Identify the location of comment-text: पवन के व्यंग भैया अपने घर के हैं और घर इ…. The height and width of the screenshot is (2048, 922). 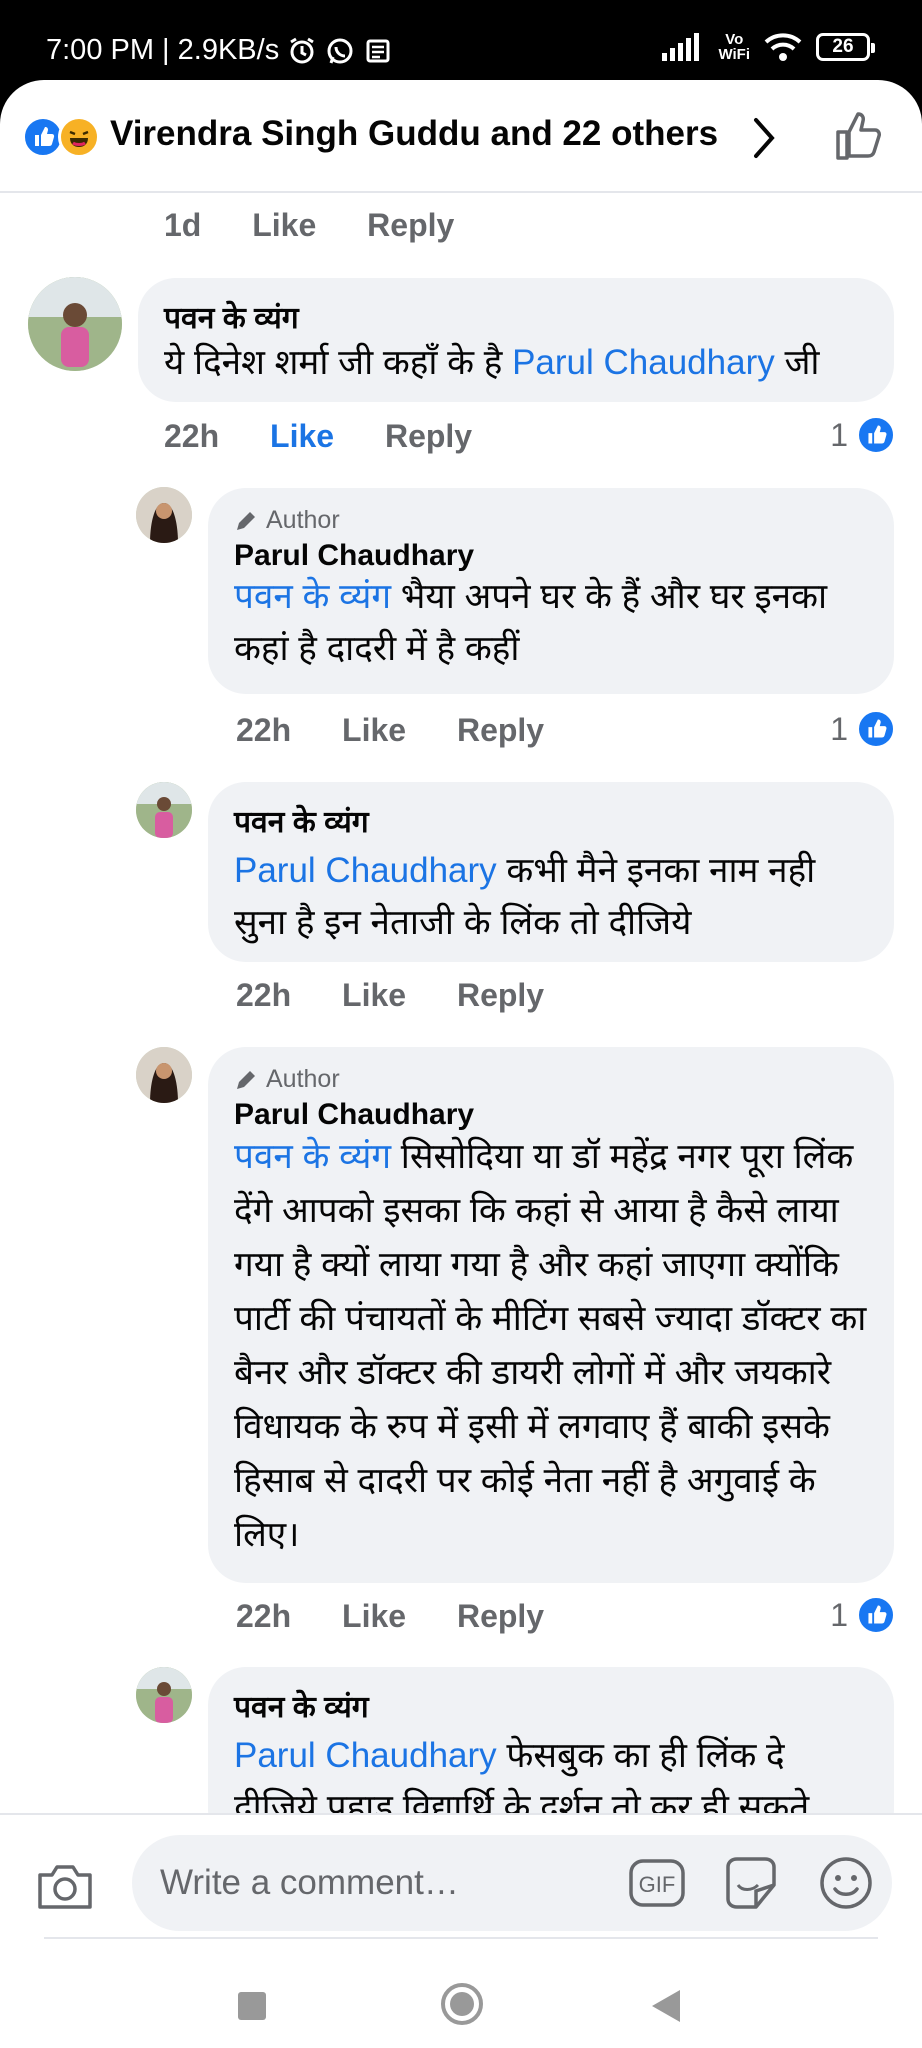
(551, 623).